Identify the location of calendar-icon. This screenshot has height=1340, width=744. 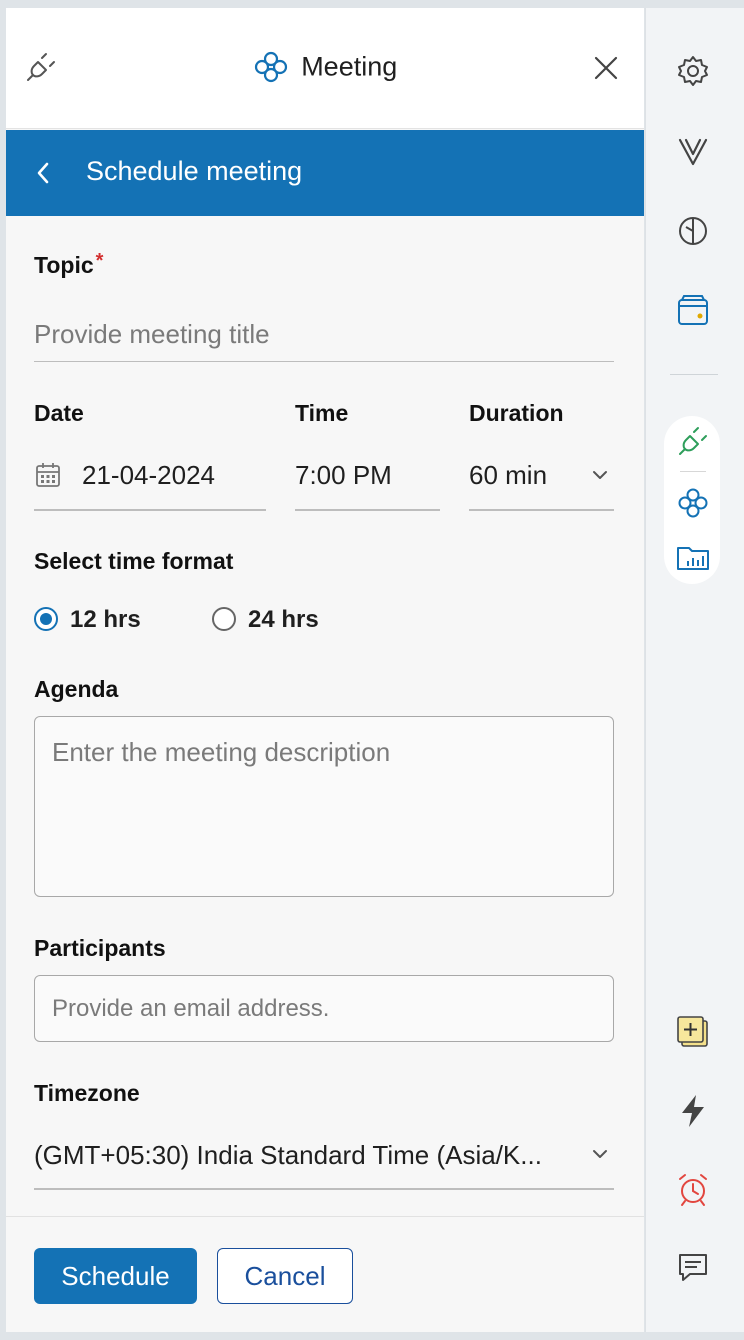
(48, 475).